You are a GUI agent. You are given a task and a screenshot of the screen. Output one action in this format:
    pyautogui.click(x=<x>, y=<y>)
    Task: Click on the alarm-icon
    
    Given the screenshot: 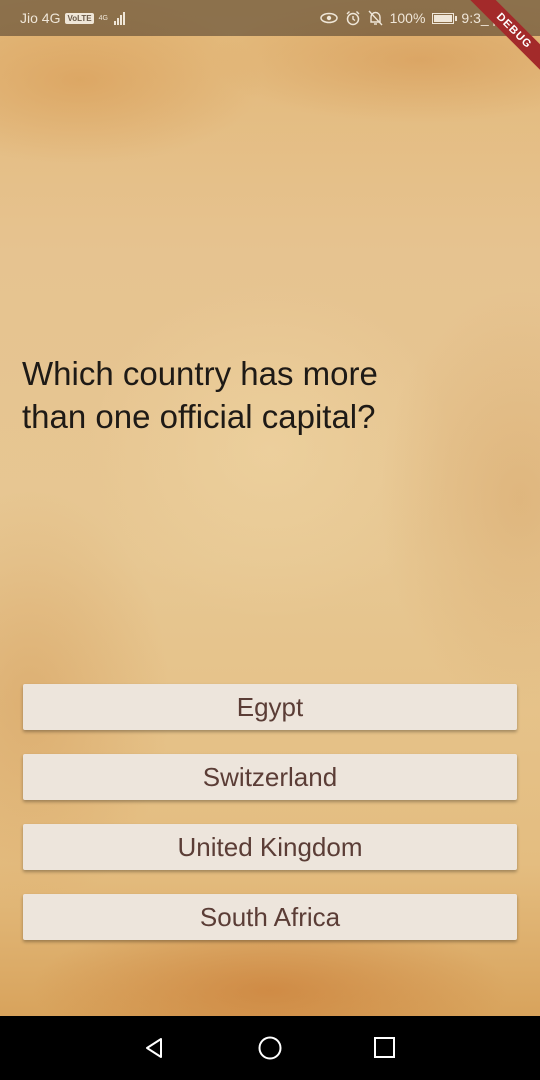 What is the action you would take?
    pyautogui.click(x=353, y=18)
    